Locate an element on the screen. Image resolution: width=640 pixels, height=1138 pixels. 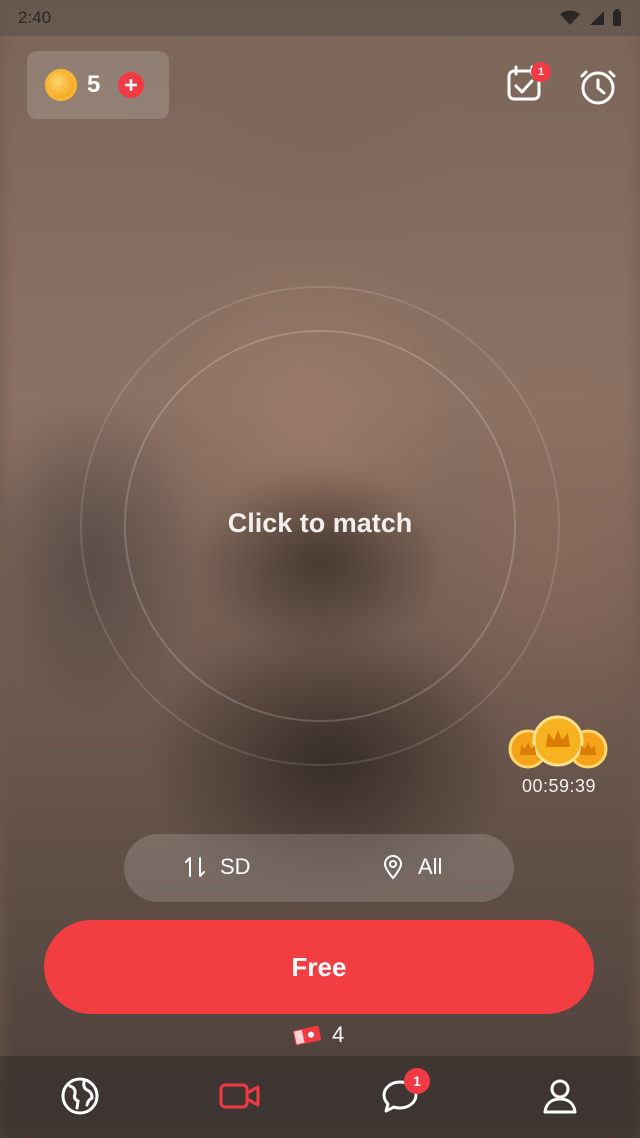
match-prompt: Click to match is located at coordinates (320, 523).